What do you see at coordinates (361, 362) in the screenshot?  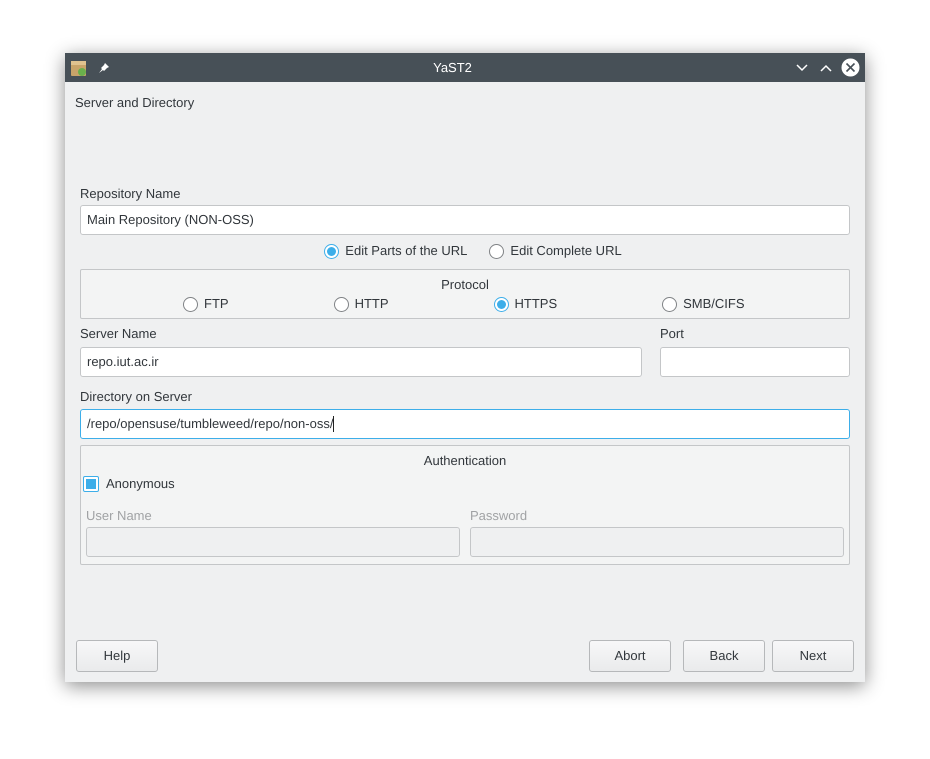 I see `input-field: repo.iut.ac.ir` at bounding box center [361, 362].